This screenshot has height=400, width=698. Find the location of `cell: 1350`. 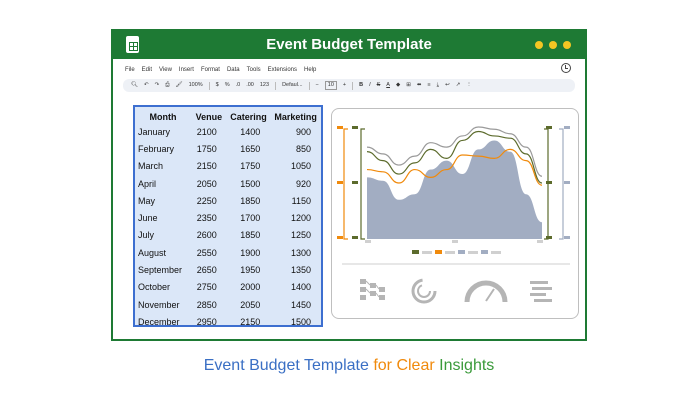

cell: 1350 is located at coordinates (295, 269).